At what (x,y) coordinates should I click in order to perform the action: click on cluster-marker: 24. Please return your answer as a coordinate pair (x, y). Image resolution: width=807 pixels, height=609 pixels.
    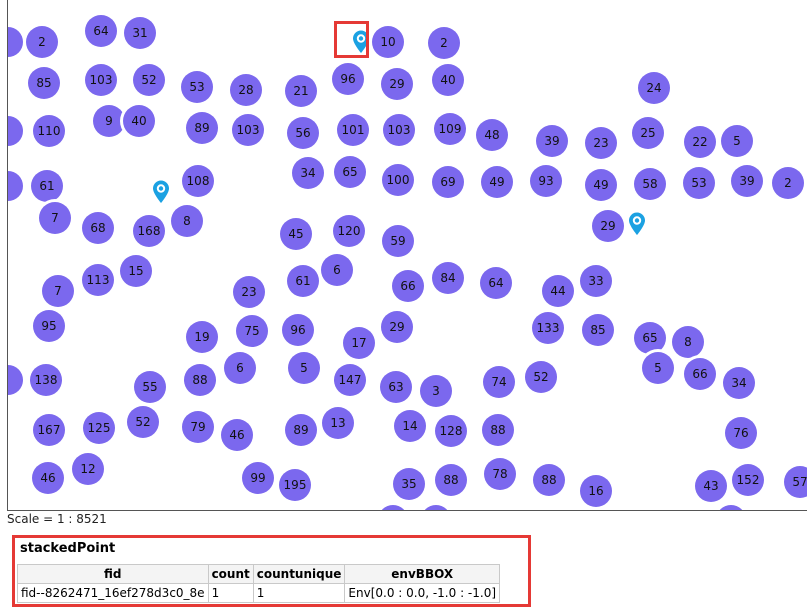
    Looking at the image, I should click on (654, 88).